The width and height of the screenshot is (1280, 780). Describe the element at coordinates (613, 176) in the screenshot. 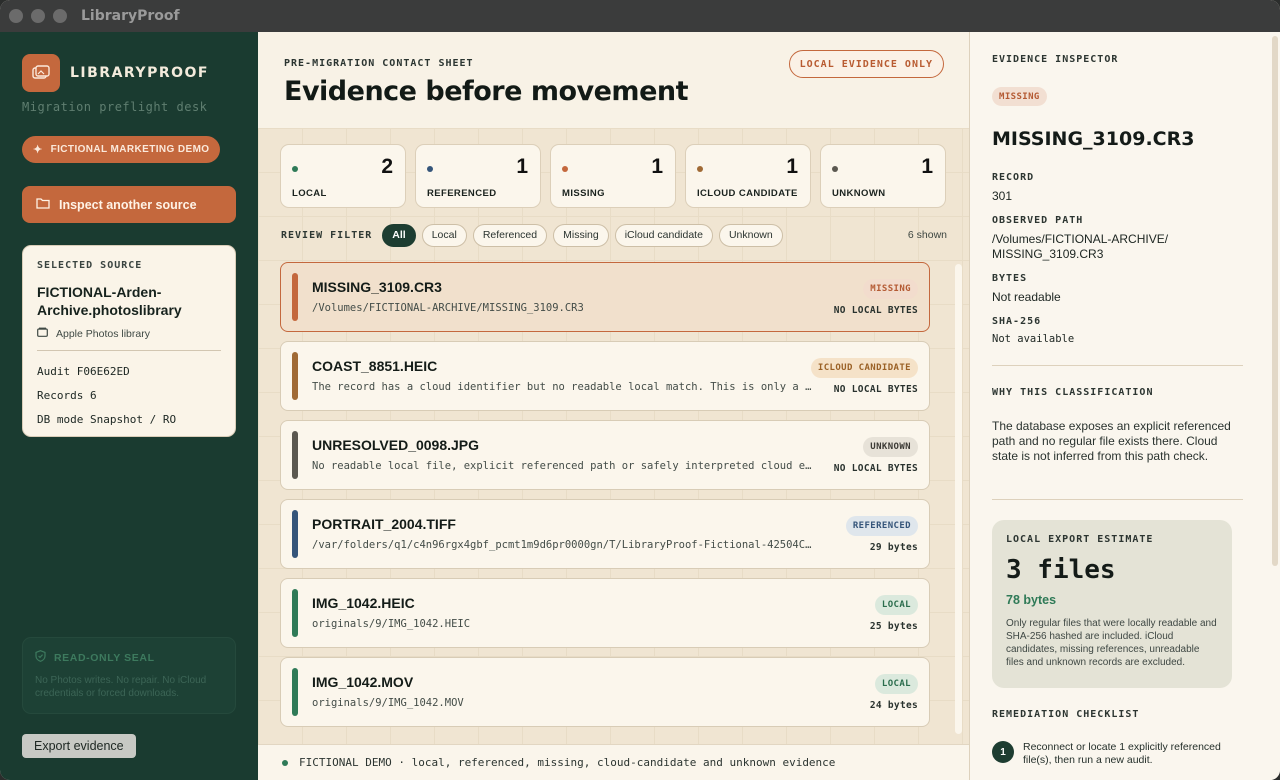

I see `stat-missing: 1 MISSING` at that location.